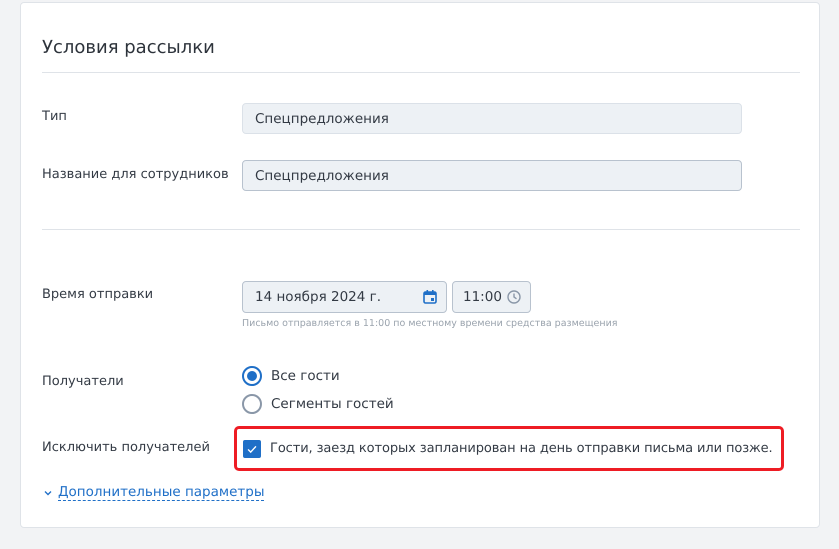  What do you see at coordinates (161, 492) in the screenshot?
I see `more-options-link: Дополнительные параметры` at bounding box center [161, 492].